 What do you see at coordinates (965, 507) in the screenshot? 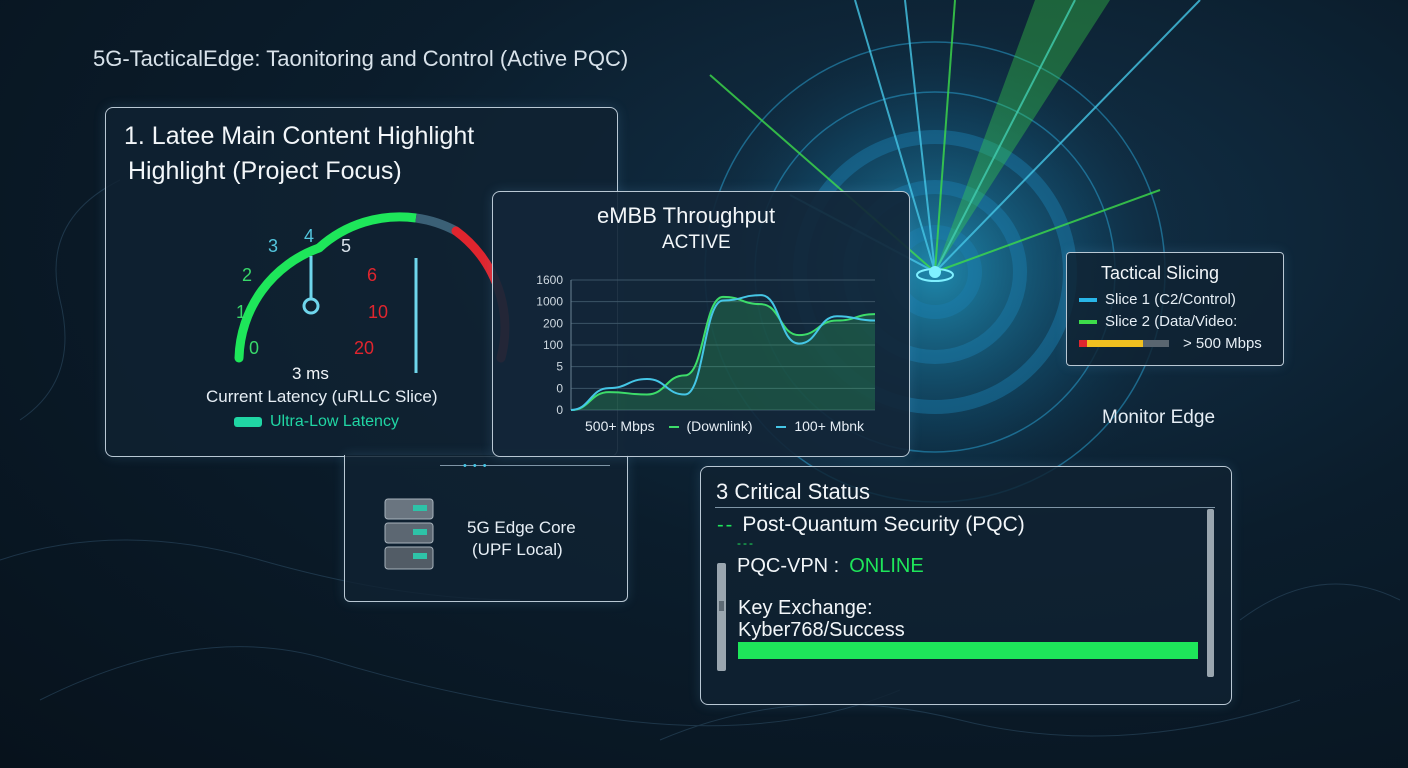
I see `status-divider` at bounding box center [965, 507].